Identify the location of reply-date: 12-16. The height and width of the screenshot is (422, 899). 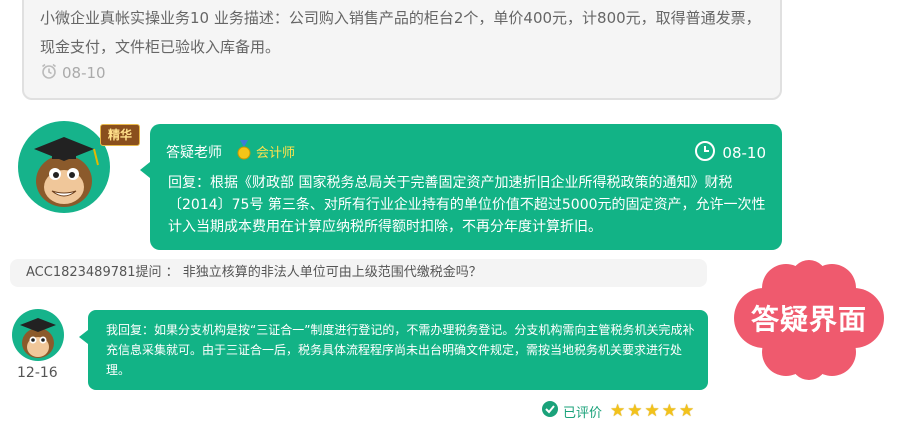
(37, 373).